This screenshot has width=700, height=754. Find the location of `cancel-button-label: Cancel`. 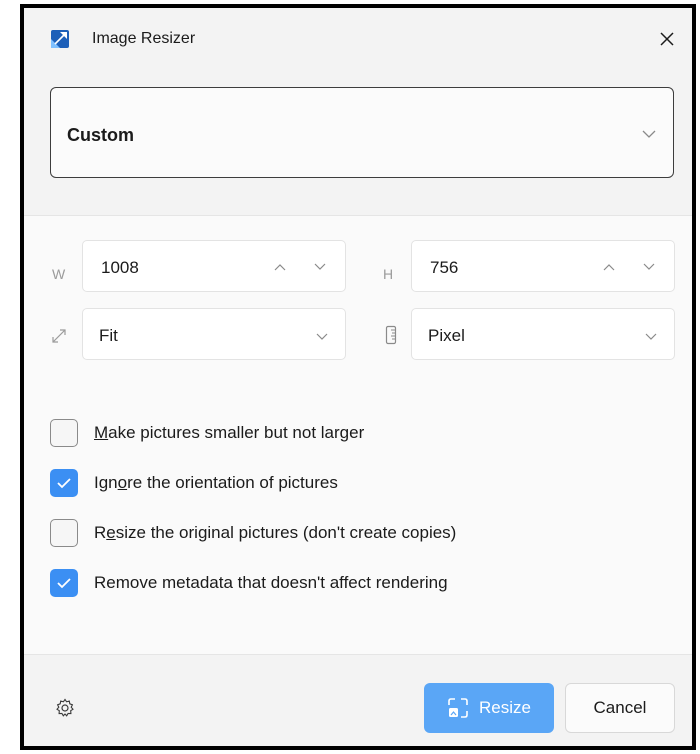

cancel-button-label: Cancel is located at coordinates (620, 707).